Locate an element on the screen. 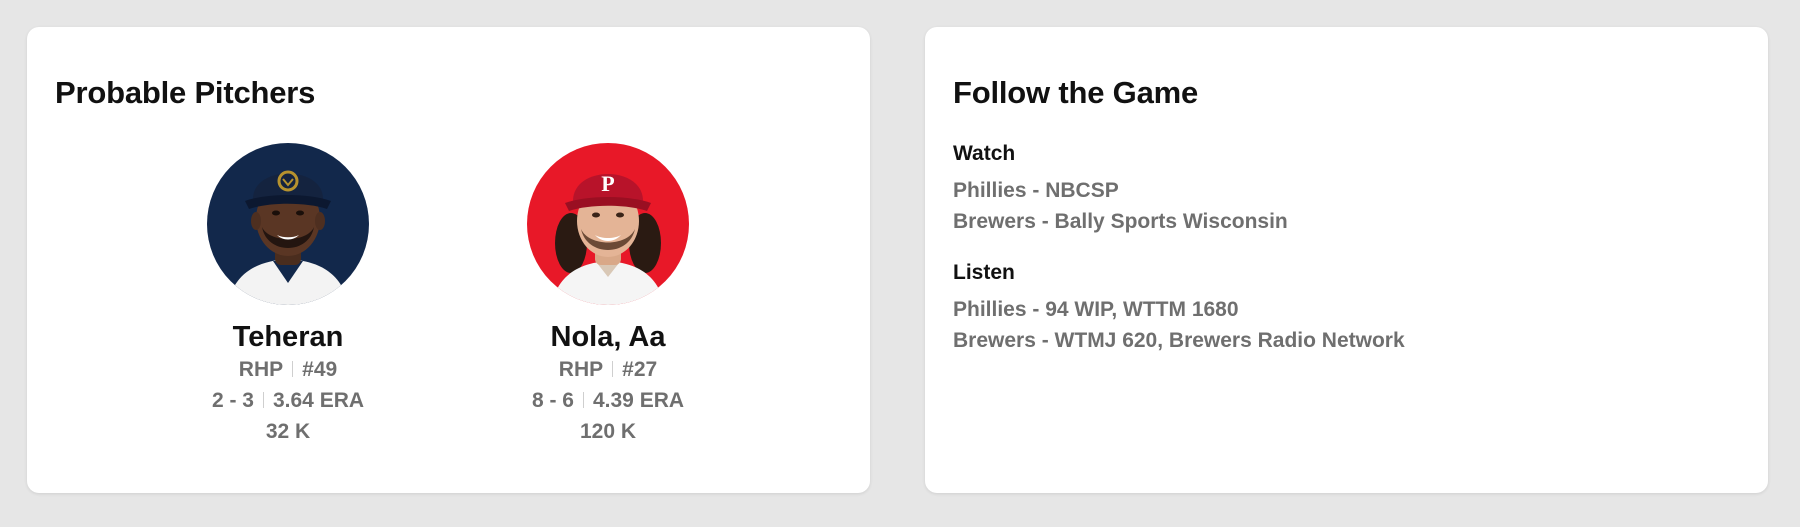 This screenshot has height=527, width=1800. pitcher-position-number: RHP #49 is located at coordinates (288, 369).